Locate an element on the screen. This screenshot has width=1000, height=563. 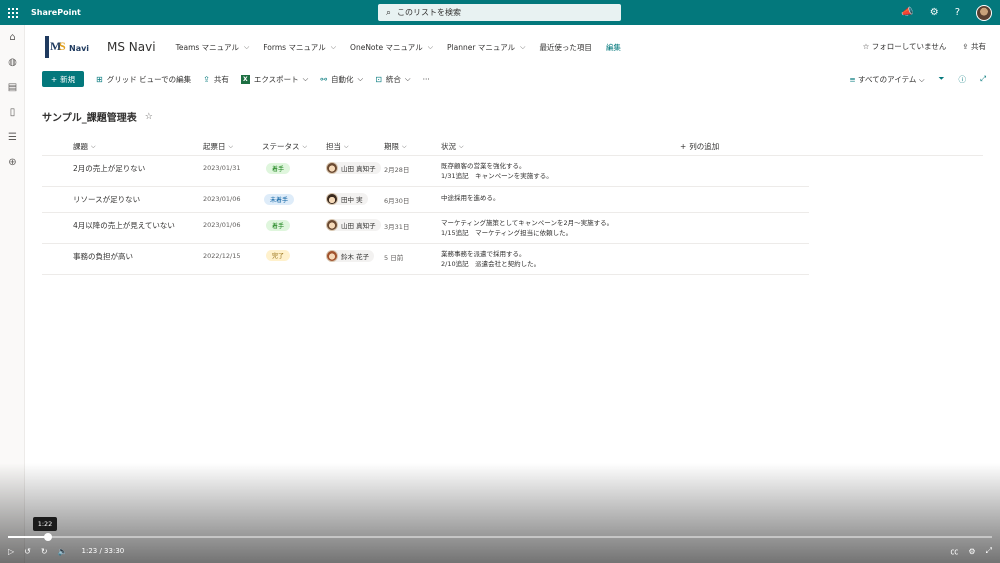
share-list-button: ⇪ 共有 is located at coordinates (216, 79).